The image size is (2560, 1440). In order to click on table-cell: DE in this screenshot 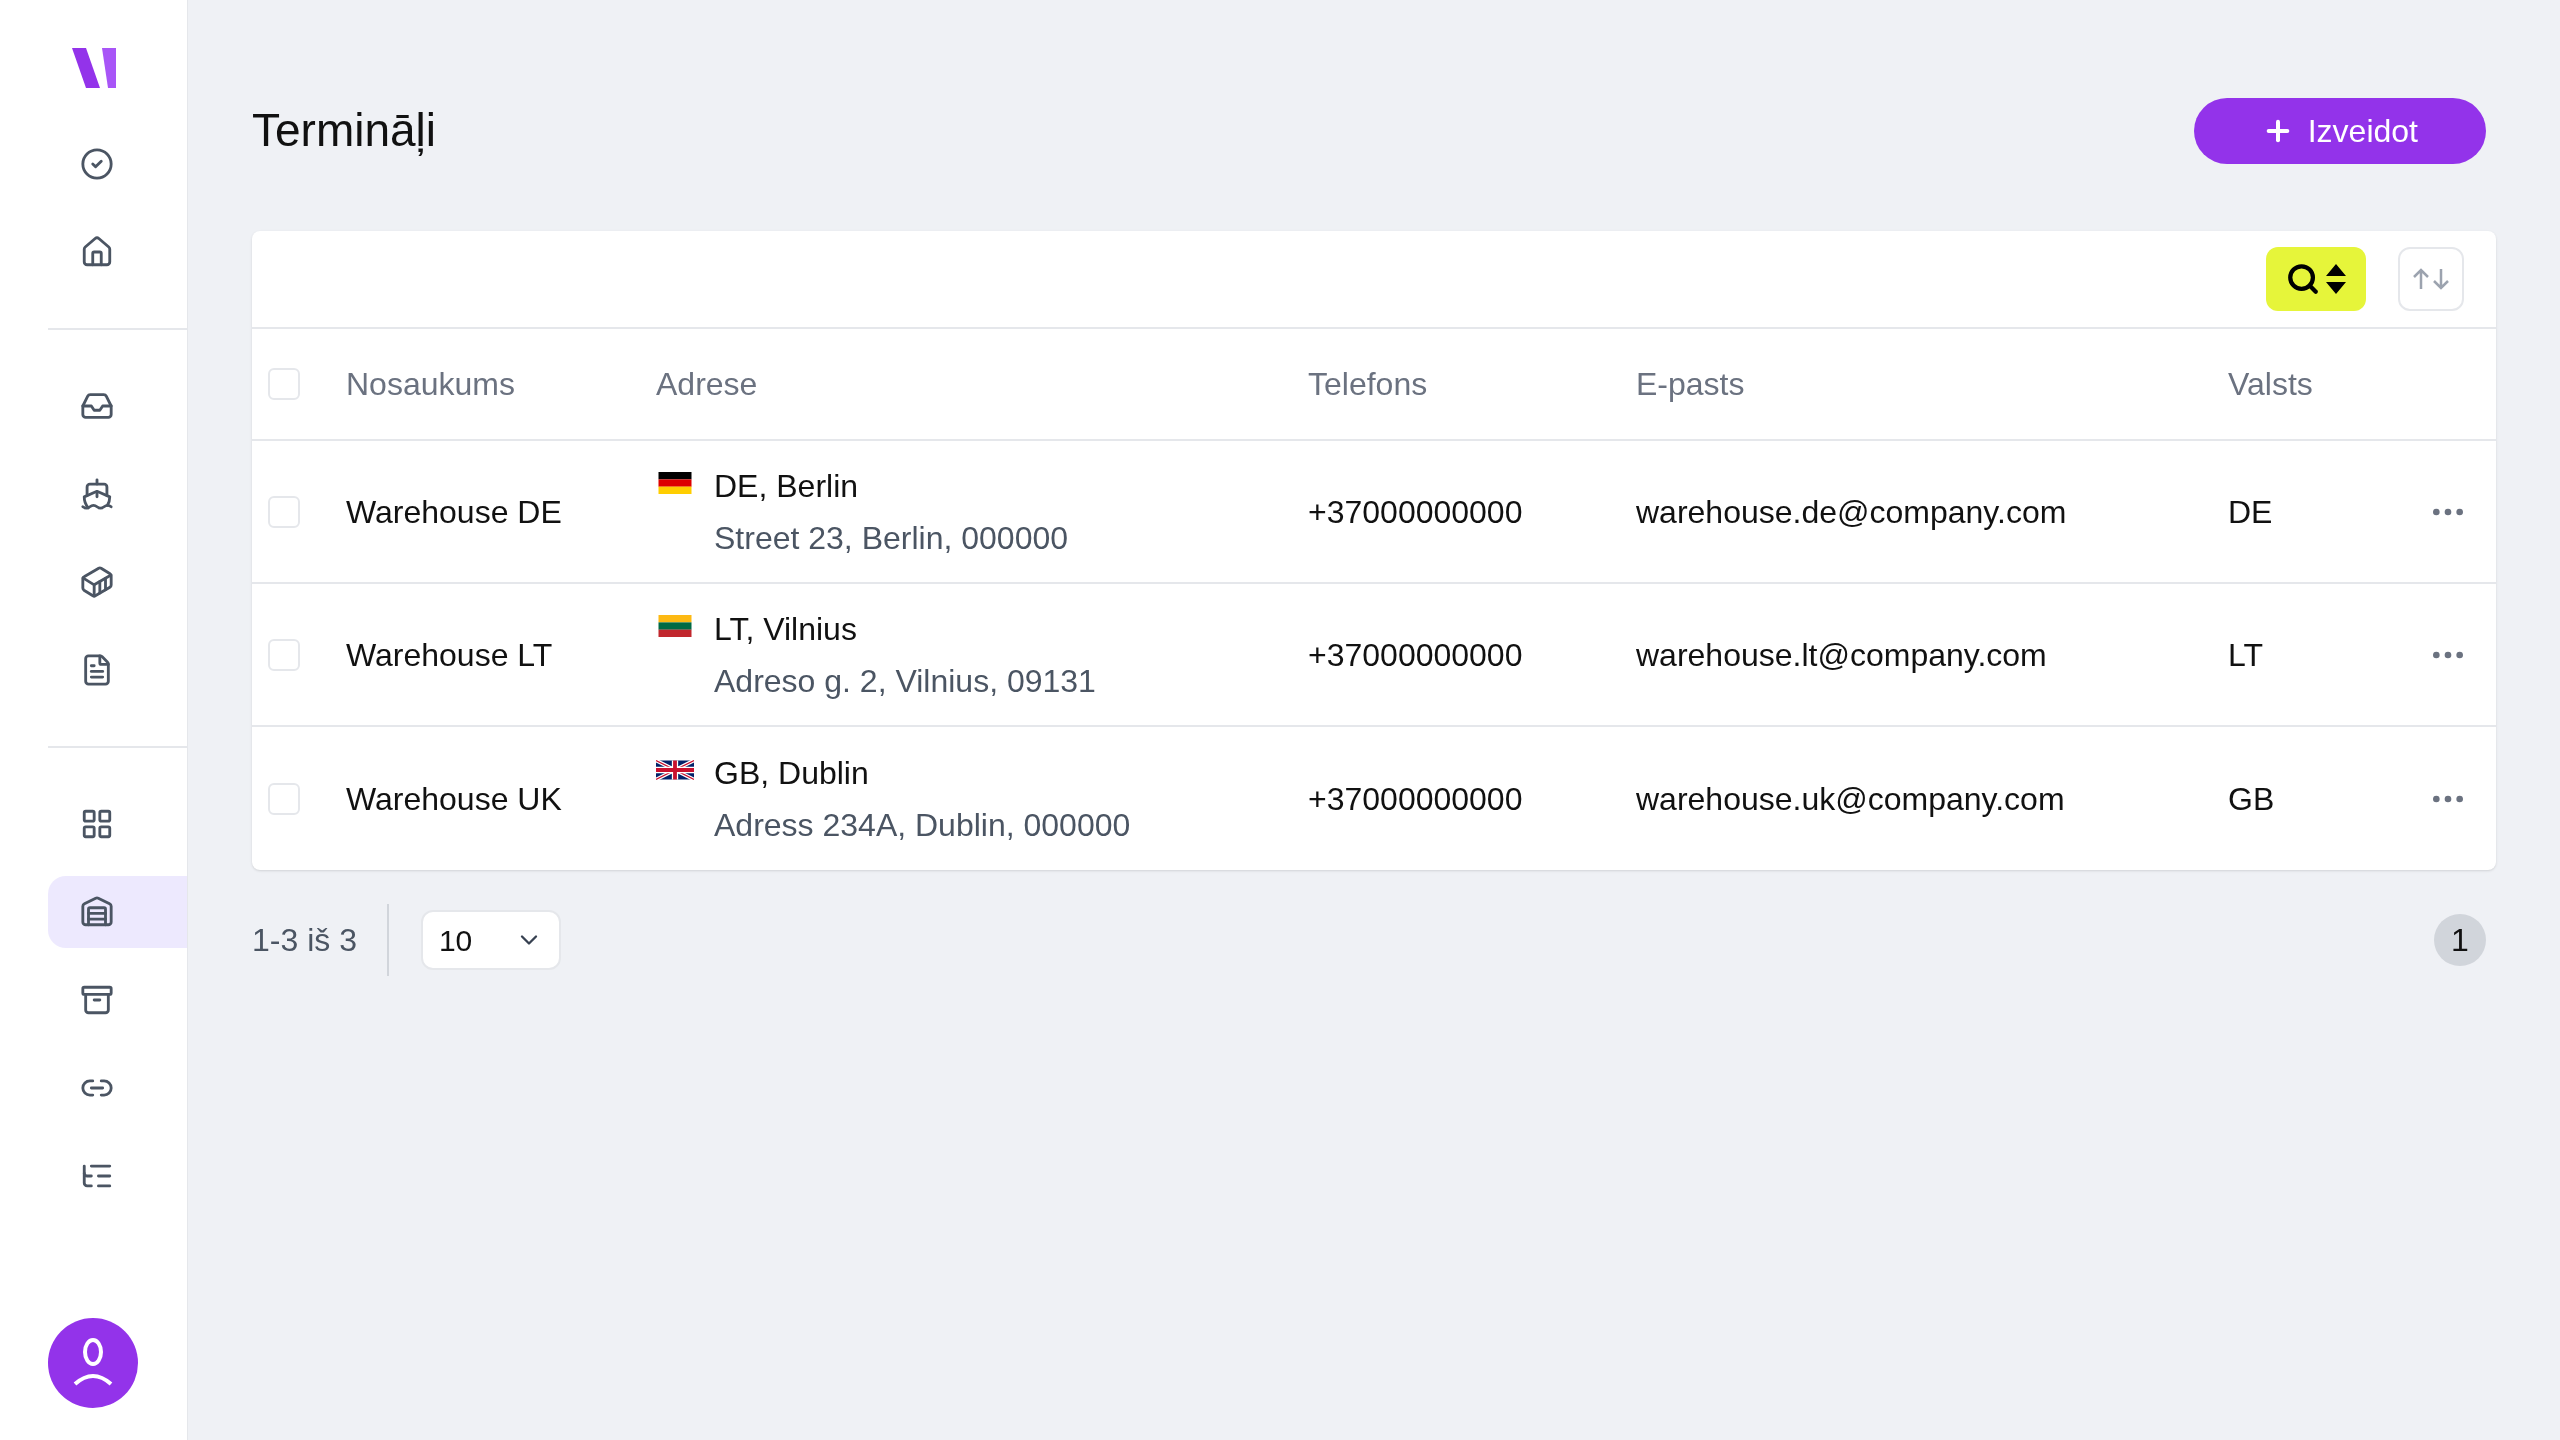, I will do `click(2250, 511)`.